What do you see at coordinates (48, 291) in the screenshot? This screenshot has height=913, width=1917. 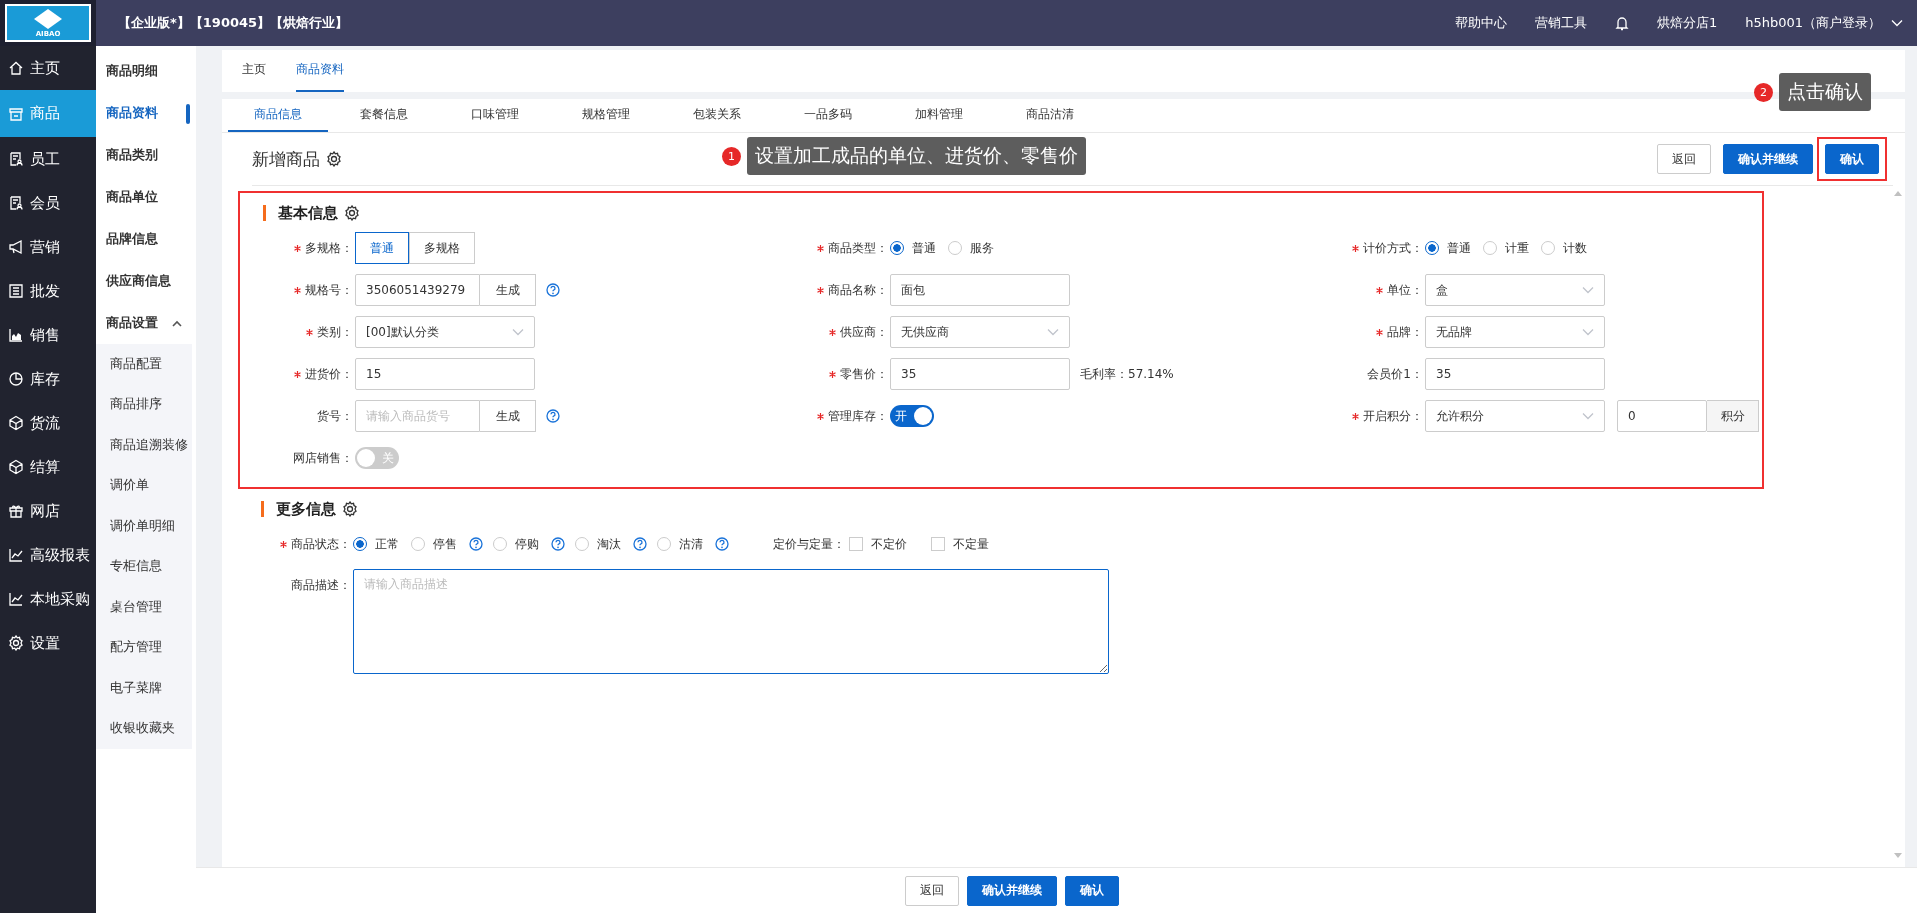 I see `nav-item: 批发` at bounding box center [48, 291].